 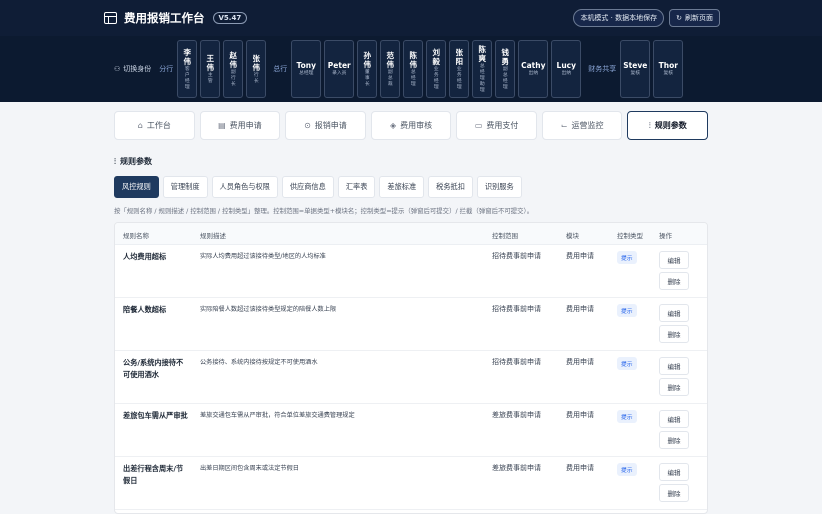 I want to click on tab-audit: ◈ 费用审核, so click(x=411, y=125).